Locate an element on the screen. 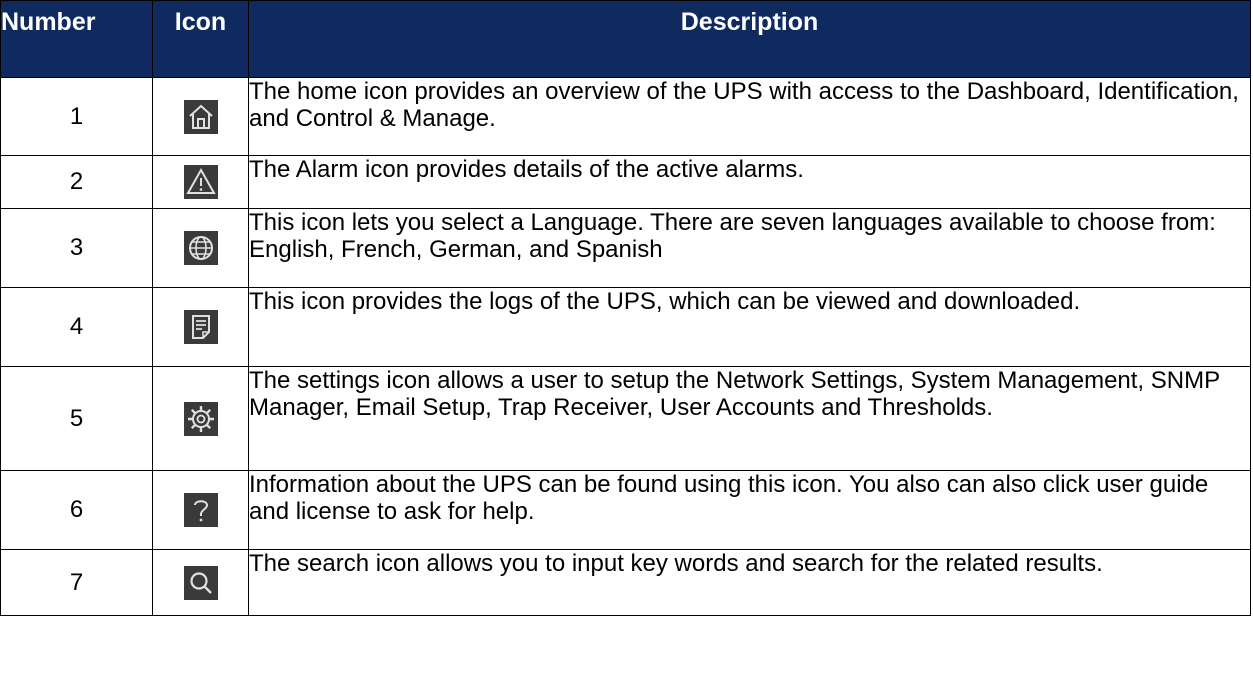 The height and width of the screenshot is (694, 1253). globe-icon is located at coordinates (200, 248).